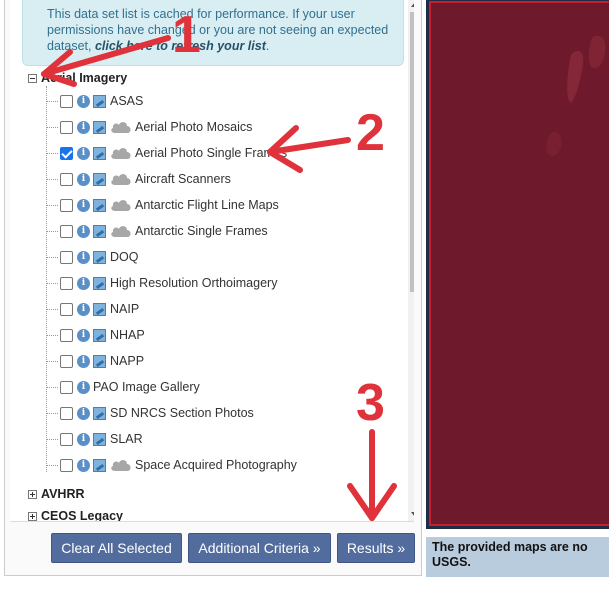 This screenshot has width=609, height=602. Describe the element at coordinates (216, 465) in the screenshot. I see `dataset-label: Space Acquired Photography` at that location.